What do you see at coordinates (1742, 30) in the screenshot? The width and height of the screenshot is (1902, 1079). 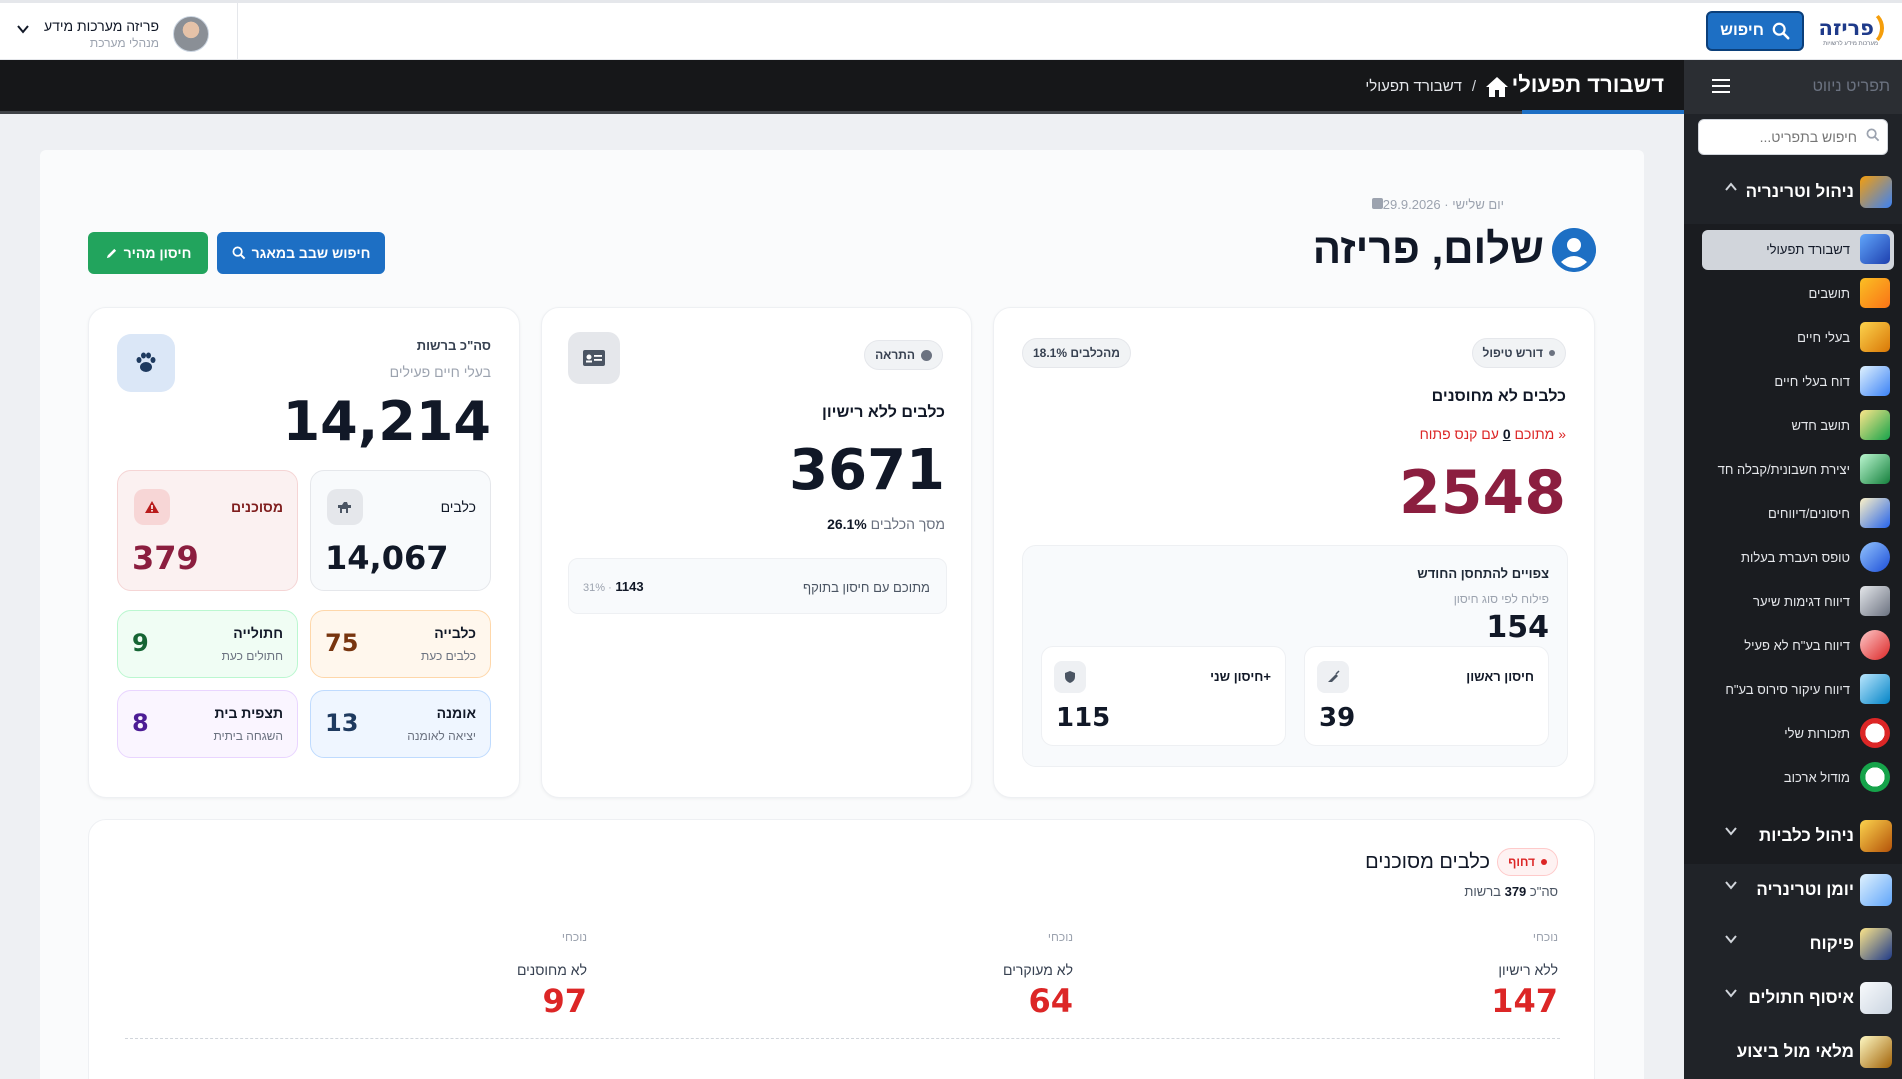 I see `global-search-label: חיפוש` at bounding box center [1742, 30].